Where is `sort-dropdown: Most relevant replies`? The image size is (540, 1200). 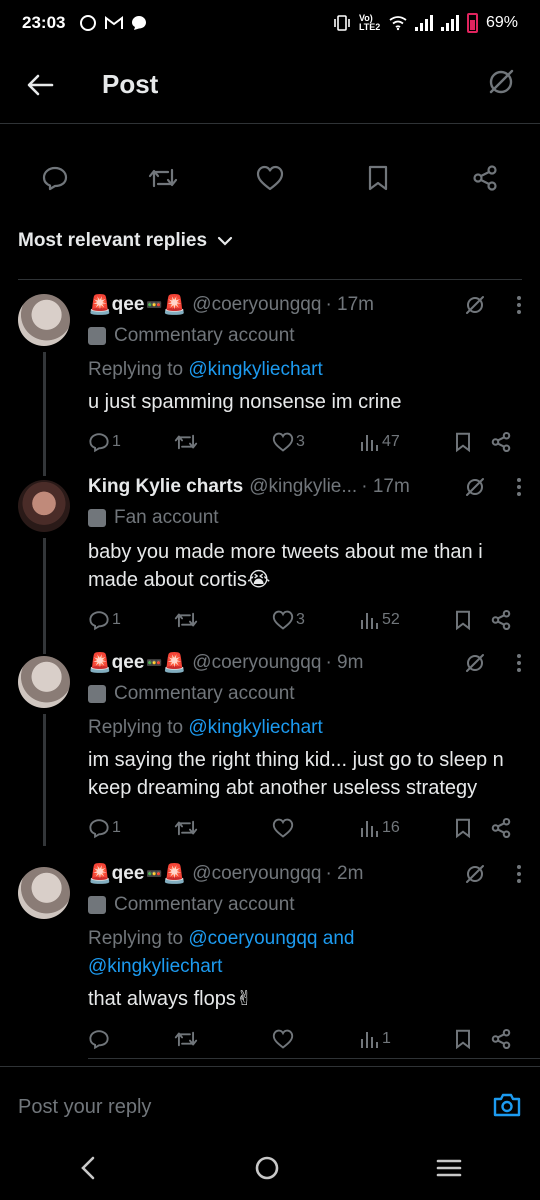 sort-dropdown: Most relevant replies is located at coordinates (125, 241).